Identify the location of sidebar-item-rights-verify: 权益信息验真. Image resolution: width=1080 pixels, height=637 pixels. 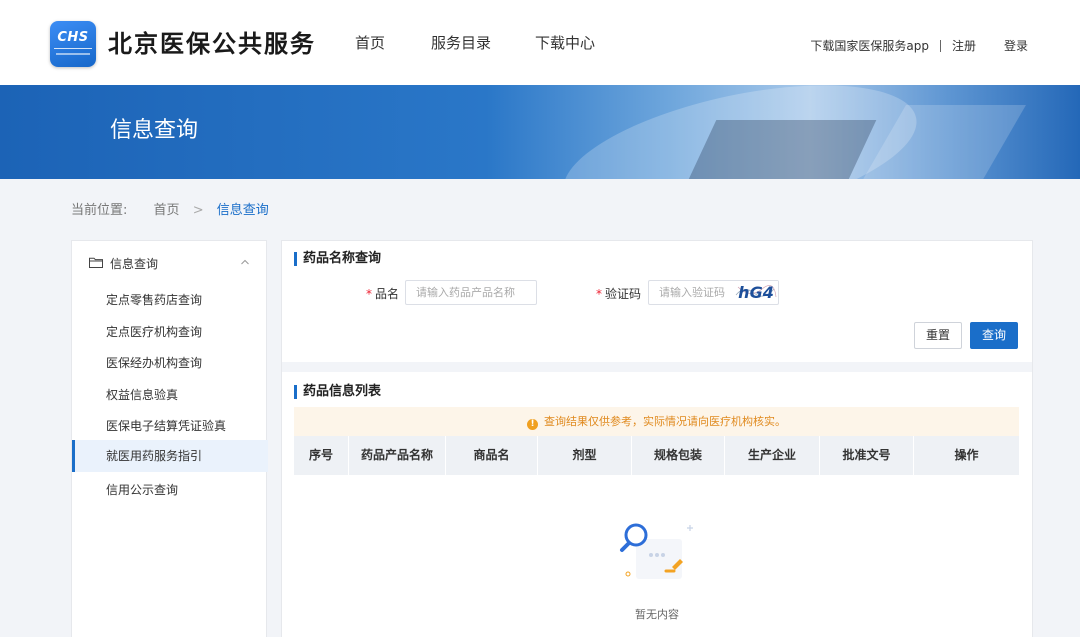
(170, 395).